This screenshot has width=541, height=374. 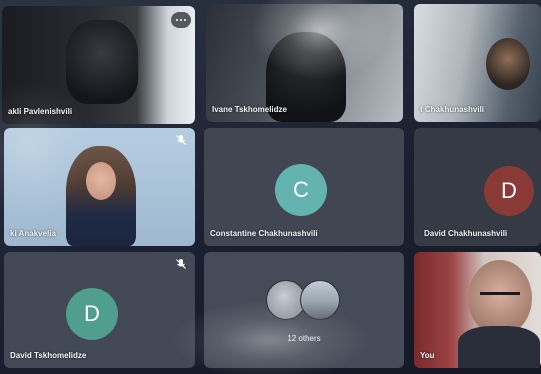 I want to click on participant-name: Constantine Chakhunashvili, so click(x=264, y=233).